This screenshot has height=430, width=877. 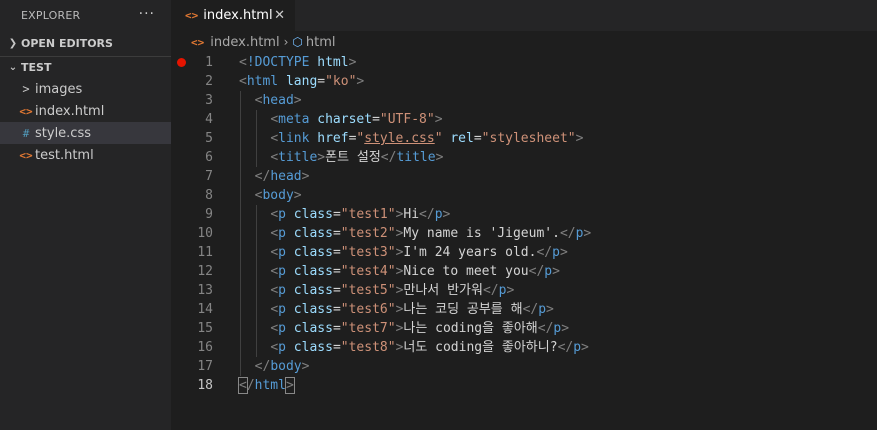 What do you see at coordinates (85, 111) in the screenshot?
I see `tree-item: <> index.html` at bounding box center [85, 111].